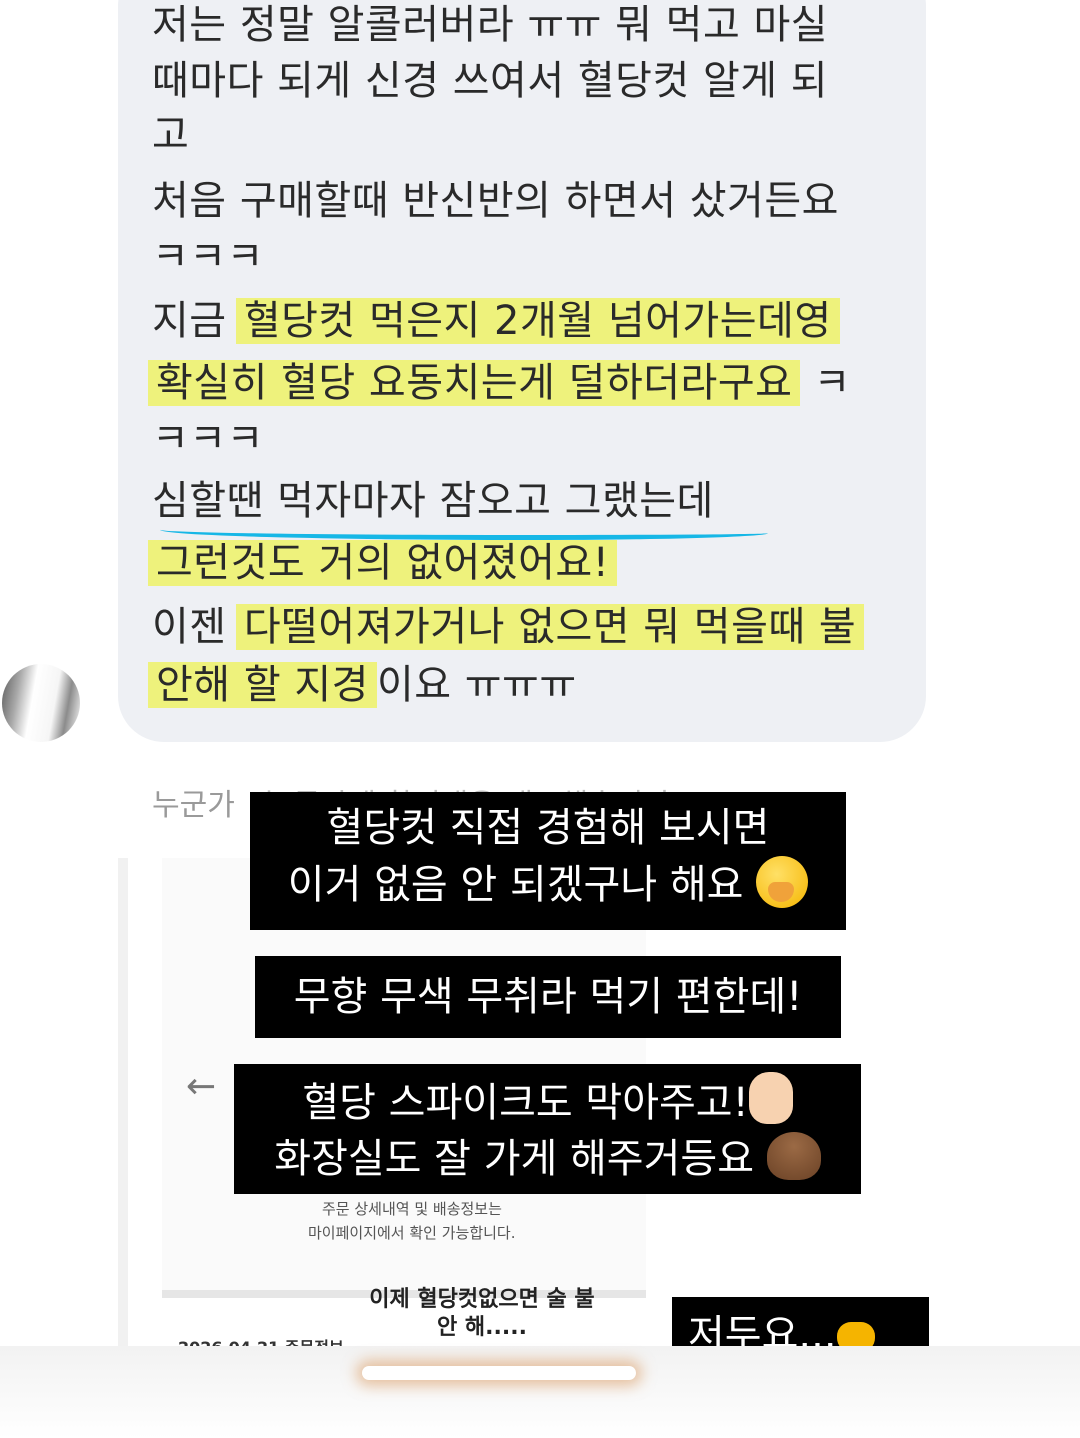 The image size is (1080, 1438). Describe the element at coordinates (412, 1209) in the screenshot. I see `card-text: 주문 상세내역 및 배송정보는` at that location.